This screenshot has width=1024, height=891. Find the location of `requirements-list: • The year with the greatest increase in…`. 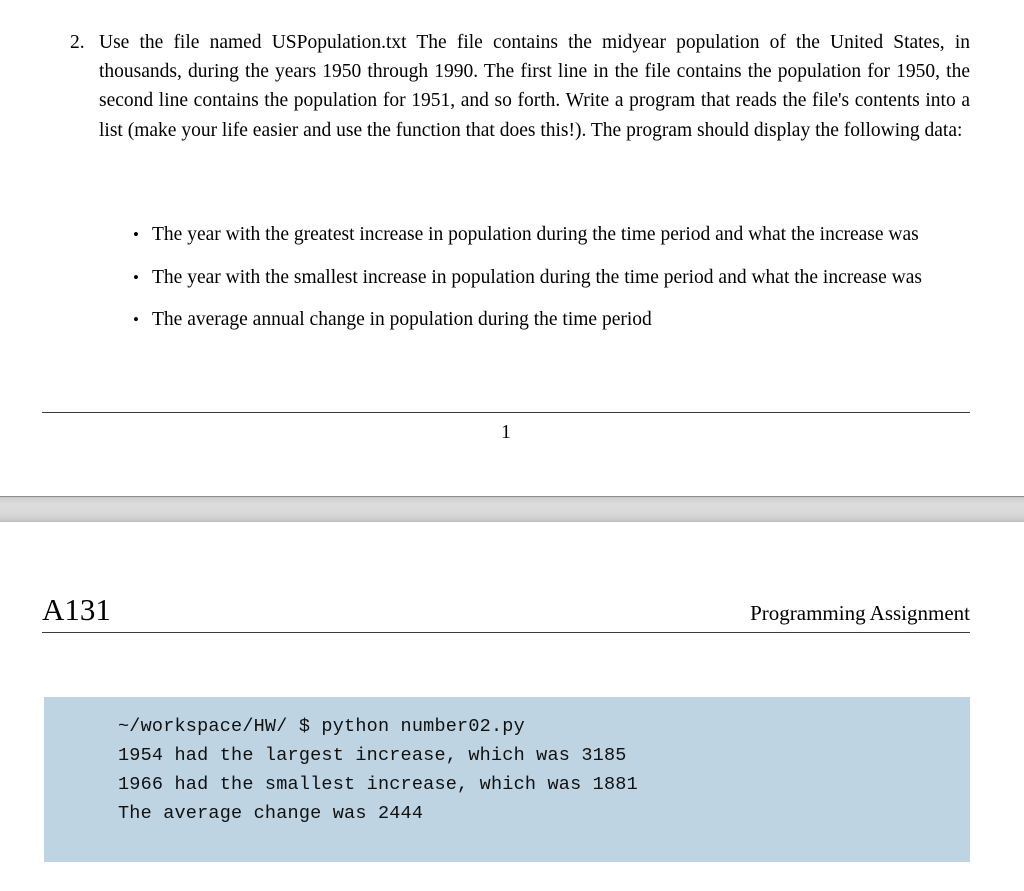

requirements-list: • The year with the greatest increase in… is located at coordinates (552, 278).